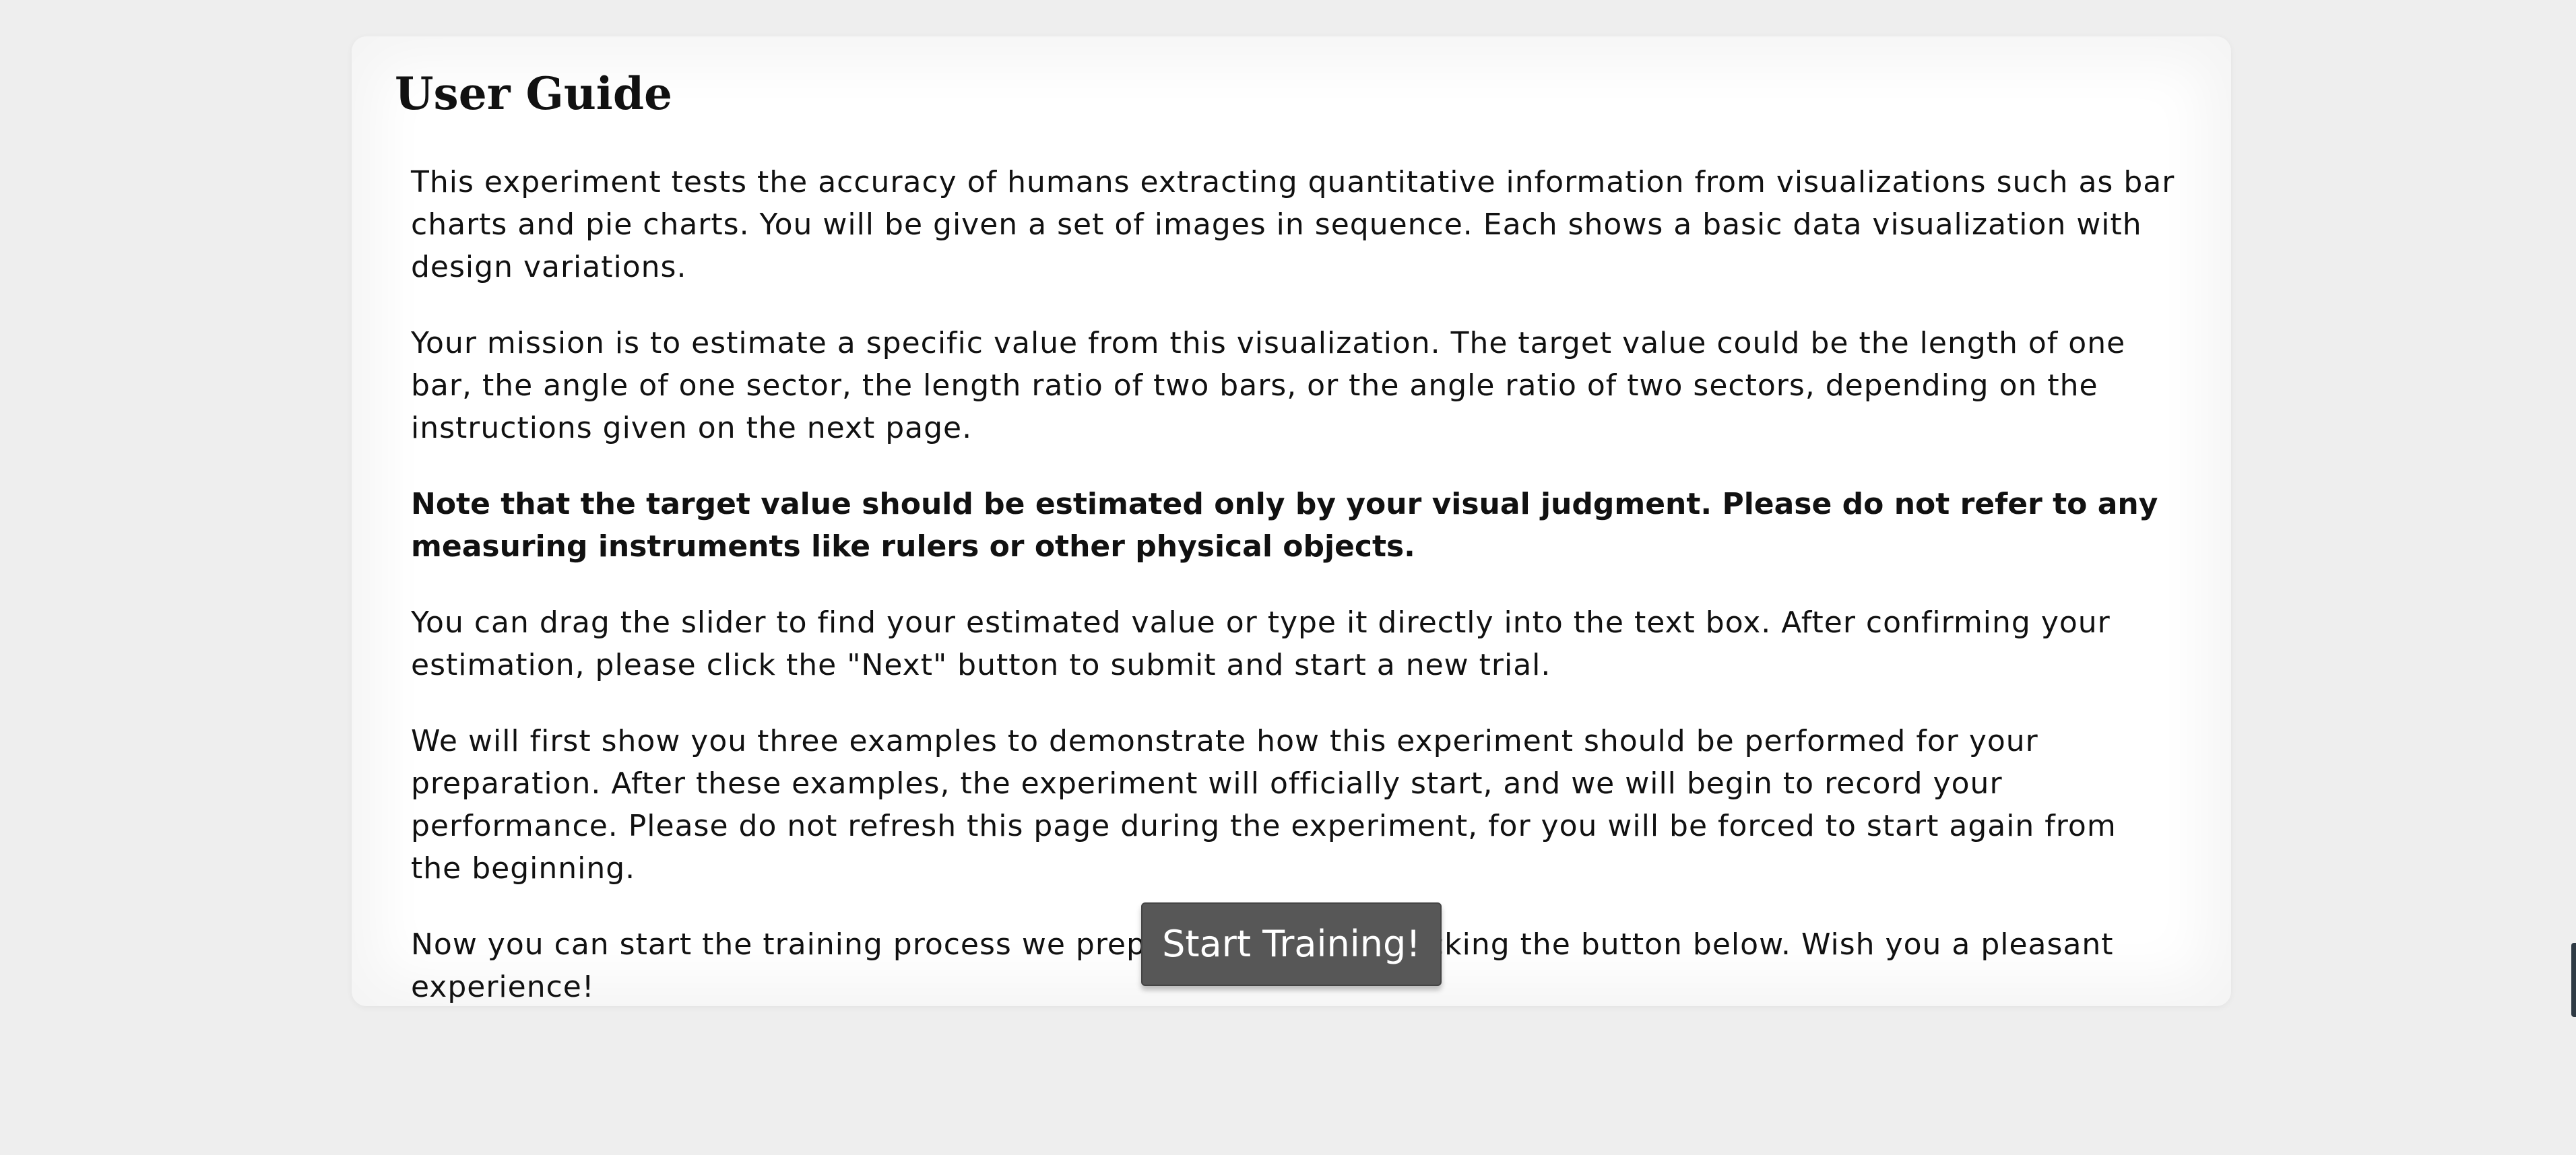 Image resolution: width=2576 pixels, height=1155 pixels. What do you see at coordinates (2573, 980) in the screenshot?
I see `scrollbar-thumb` at bounding box center [2573, 980].